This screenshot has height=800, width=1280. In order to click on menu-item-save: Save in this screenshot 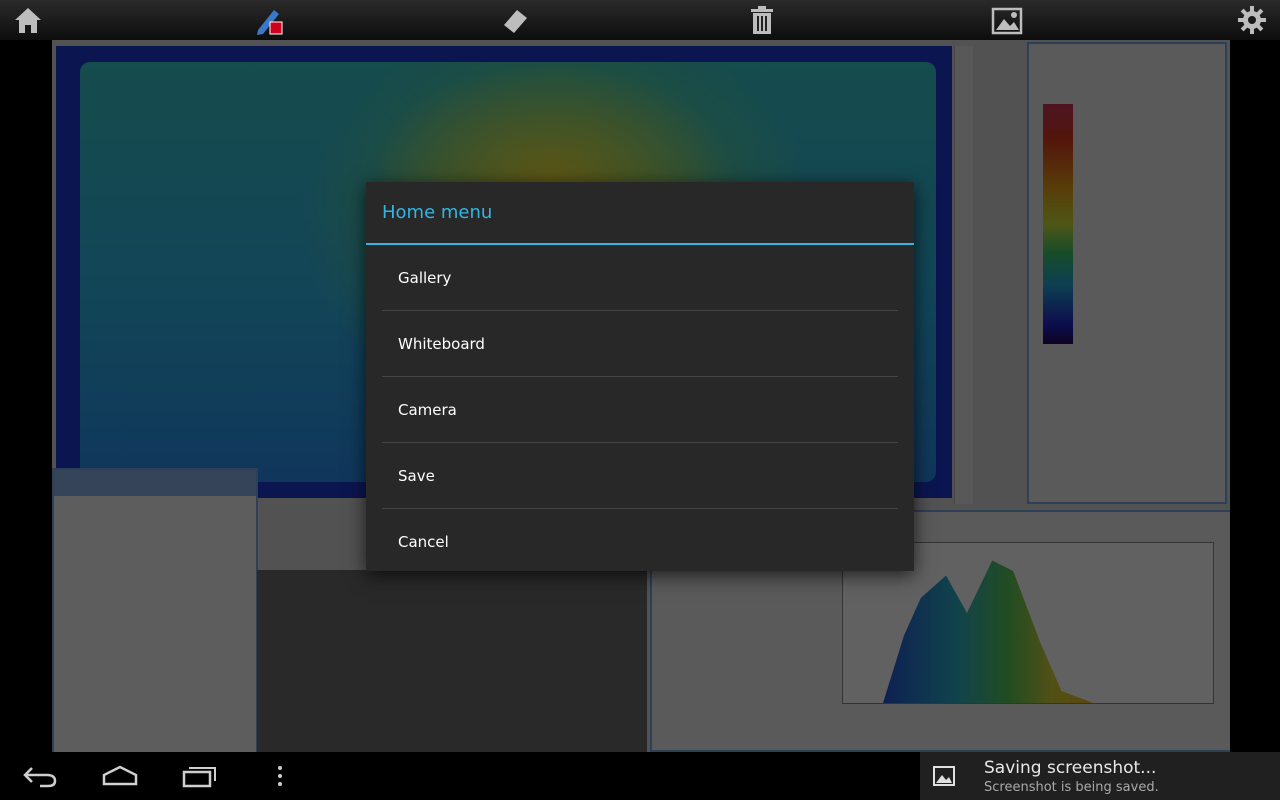, I will do `click(640, 476)`.